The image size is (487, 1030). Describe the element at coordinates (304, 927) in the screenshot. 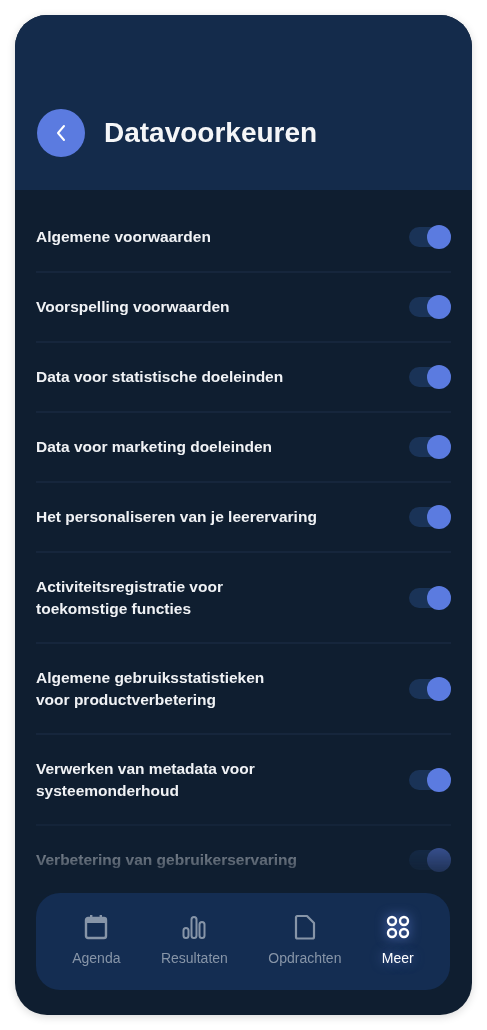

I see `document-icon` at that location.